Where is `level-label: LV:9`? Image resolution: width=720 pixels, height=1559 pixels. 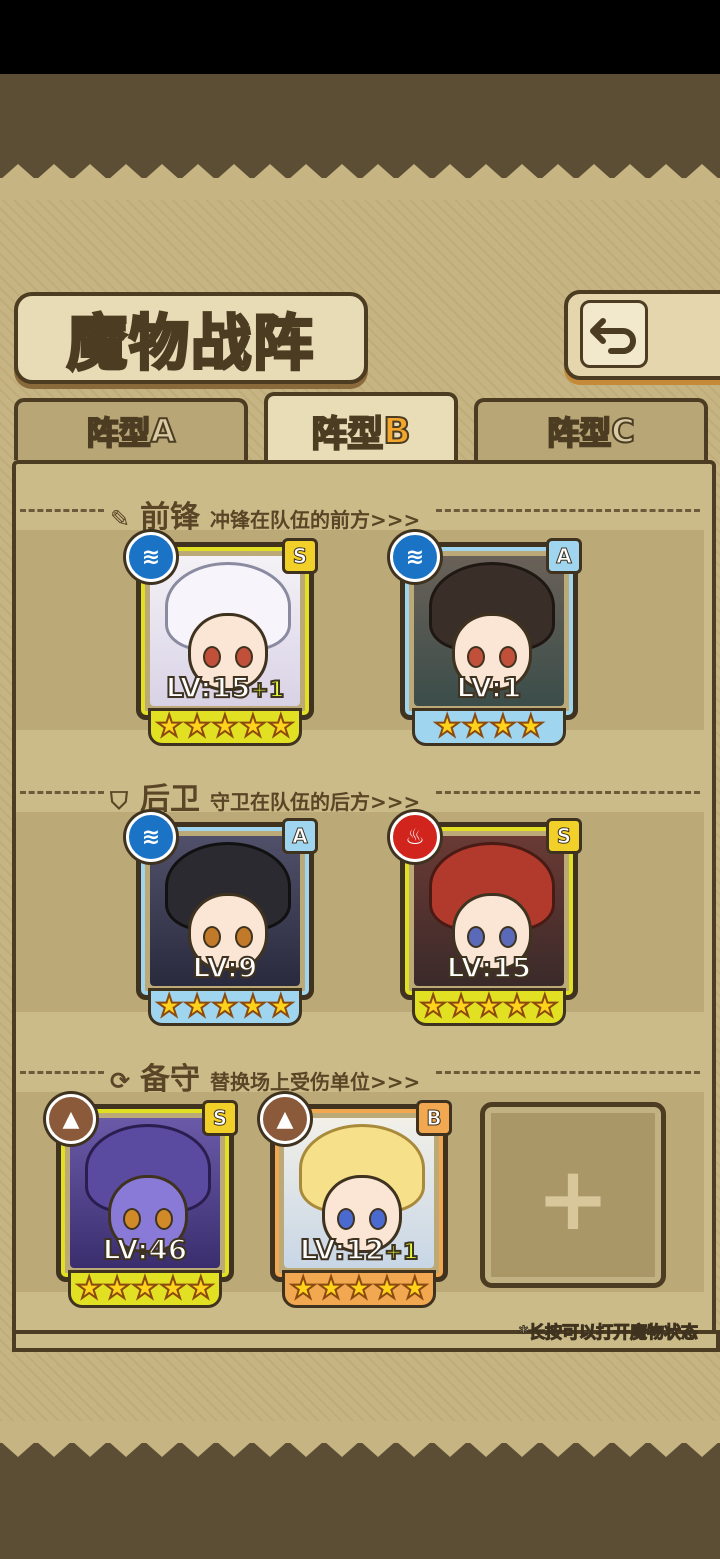 level-label: LV:9 is located at coordinates (224, 967).